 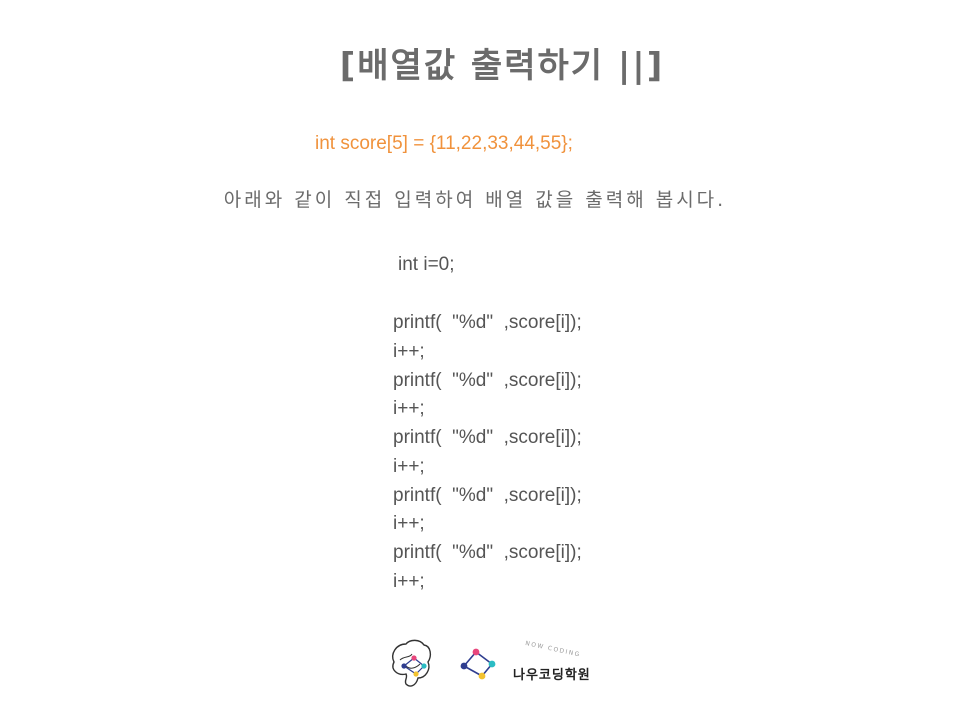 What do you see at coordinates (426, 264) in the screenshot?
I see `code-init-line: int i=0;` at bounding box center [426, 264].